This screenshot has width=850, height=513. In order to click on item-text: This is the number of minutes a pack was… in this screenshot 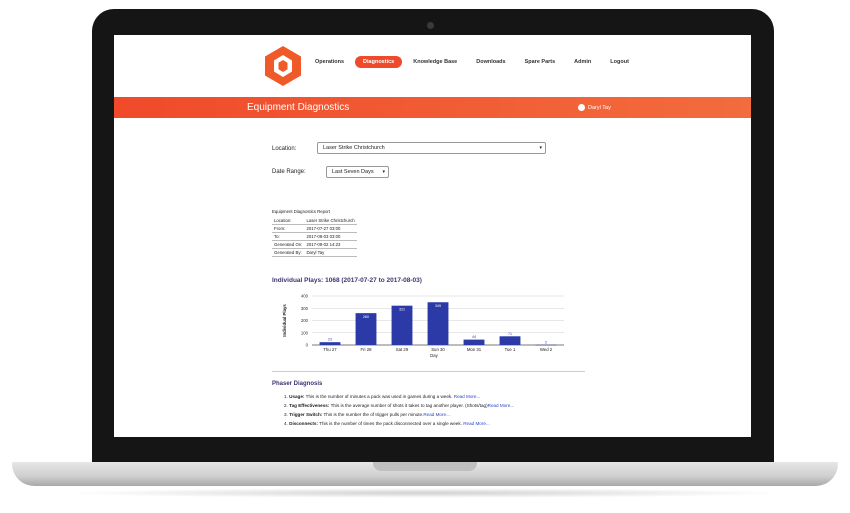, I will do `click(379, 396)`.